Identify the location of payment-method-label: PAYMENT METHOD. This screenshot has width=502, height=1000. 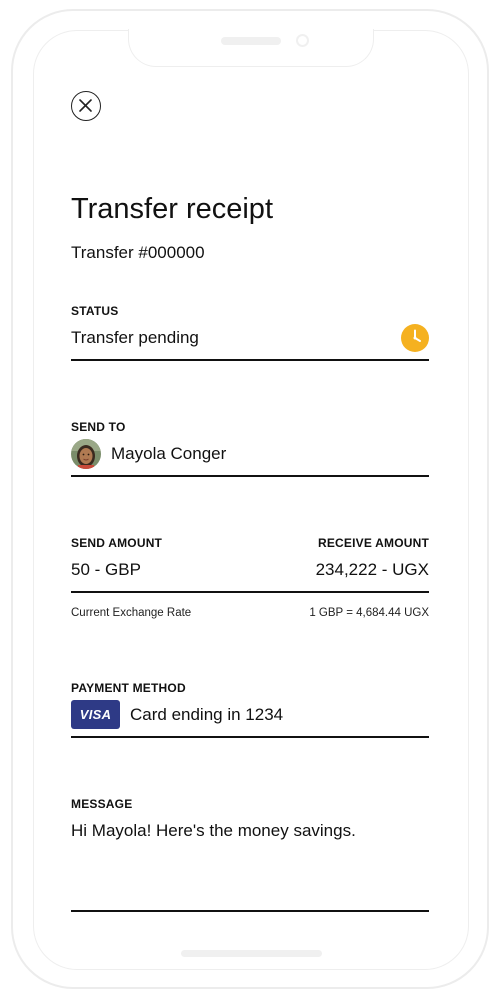
(128, 688).